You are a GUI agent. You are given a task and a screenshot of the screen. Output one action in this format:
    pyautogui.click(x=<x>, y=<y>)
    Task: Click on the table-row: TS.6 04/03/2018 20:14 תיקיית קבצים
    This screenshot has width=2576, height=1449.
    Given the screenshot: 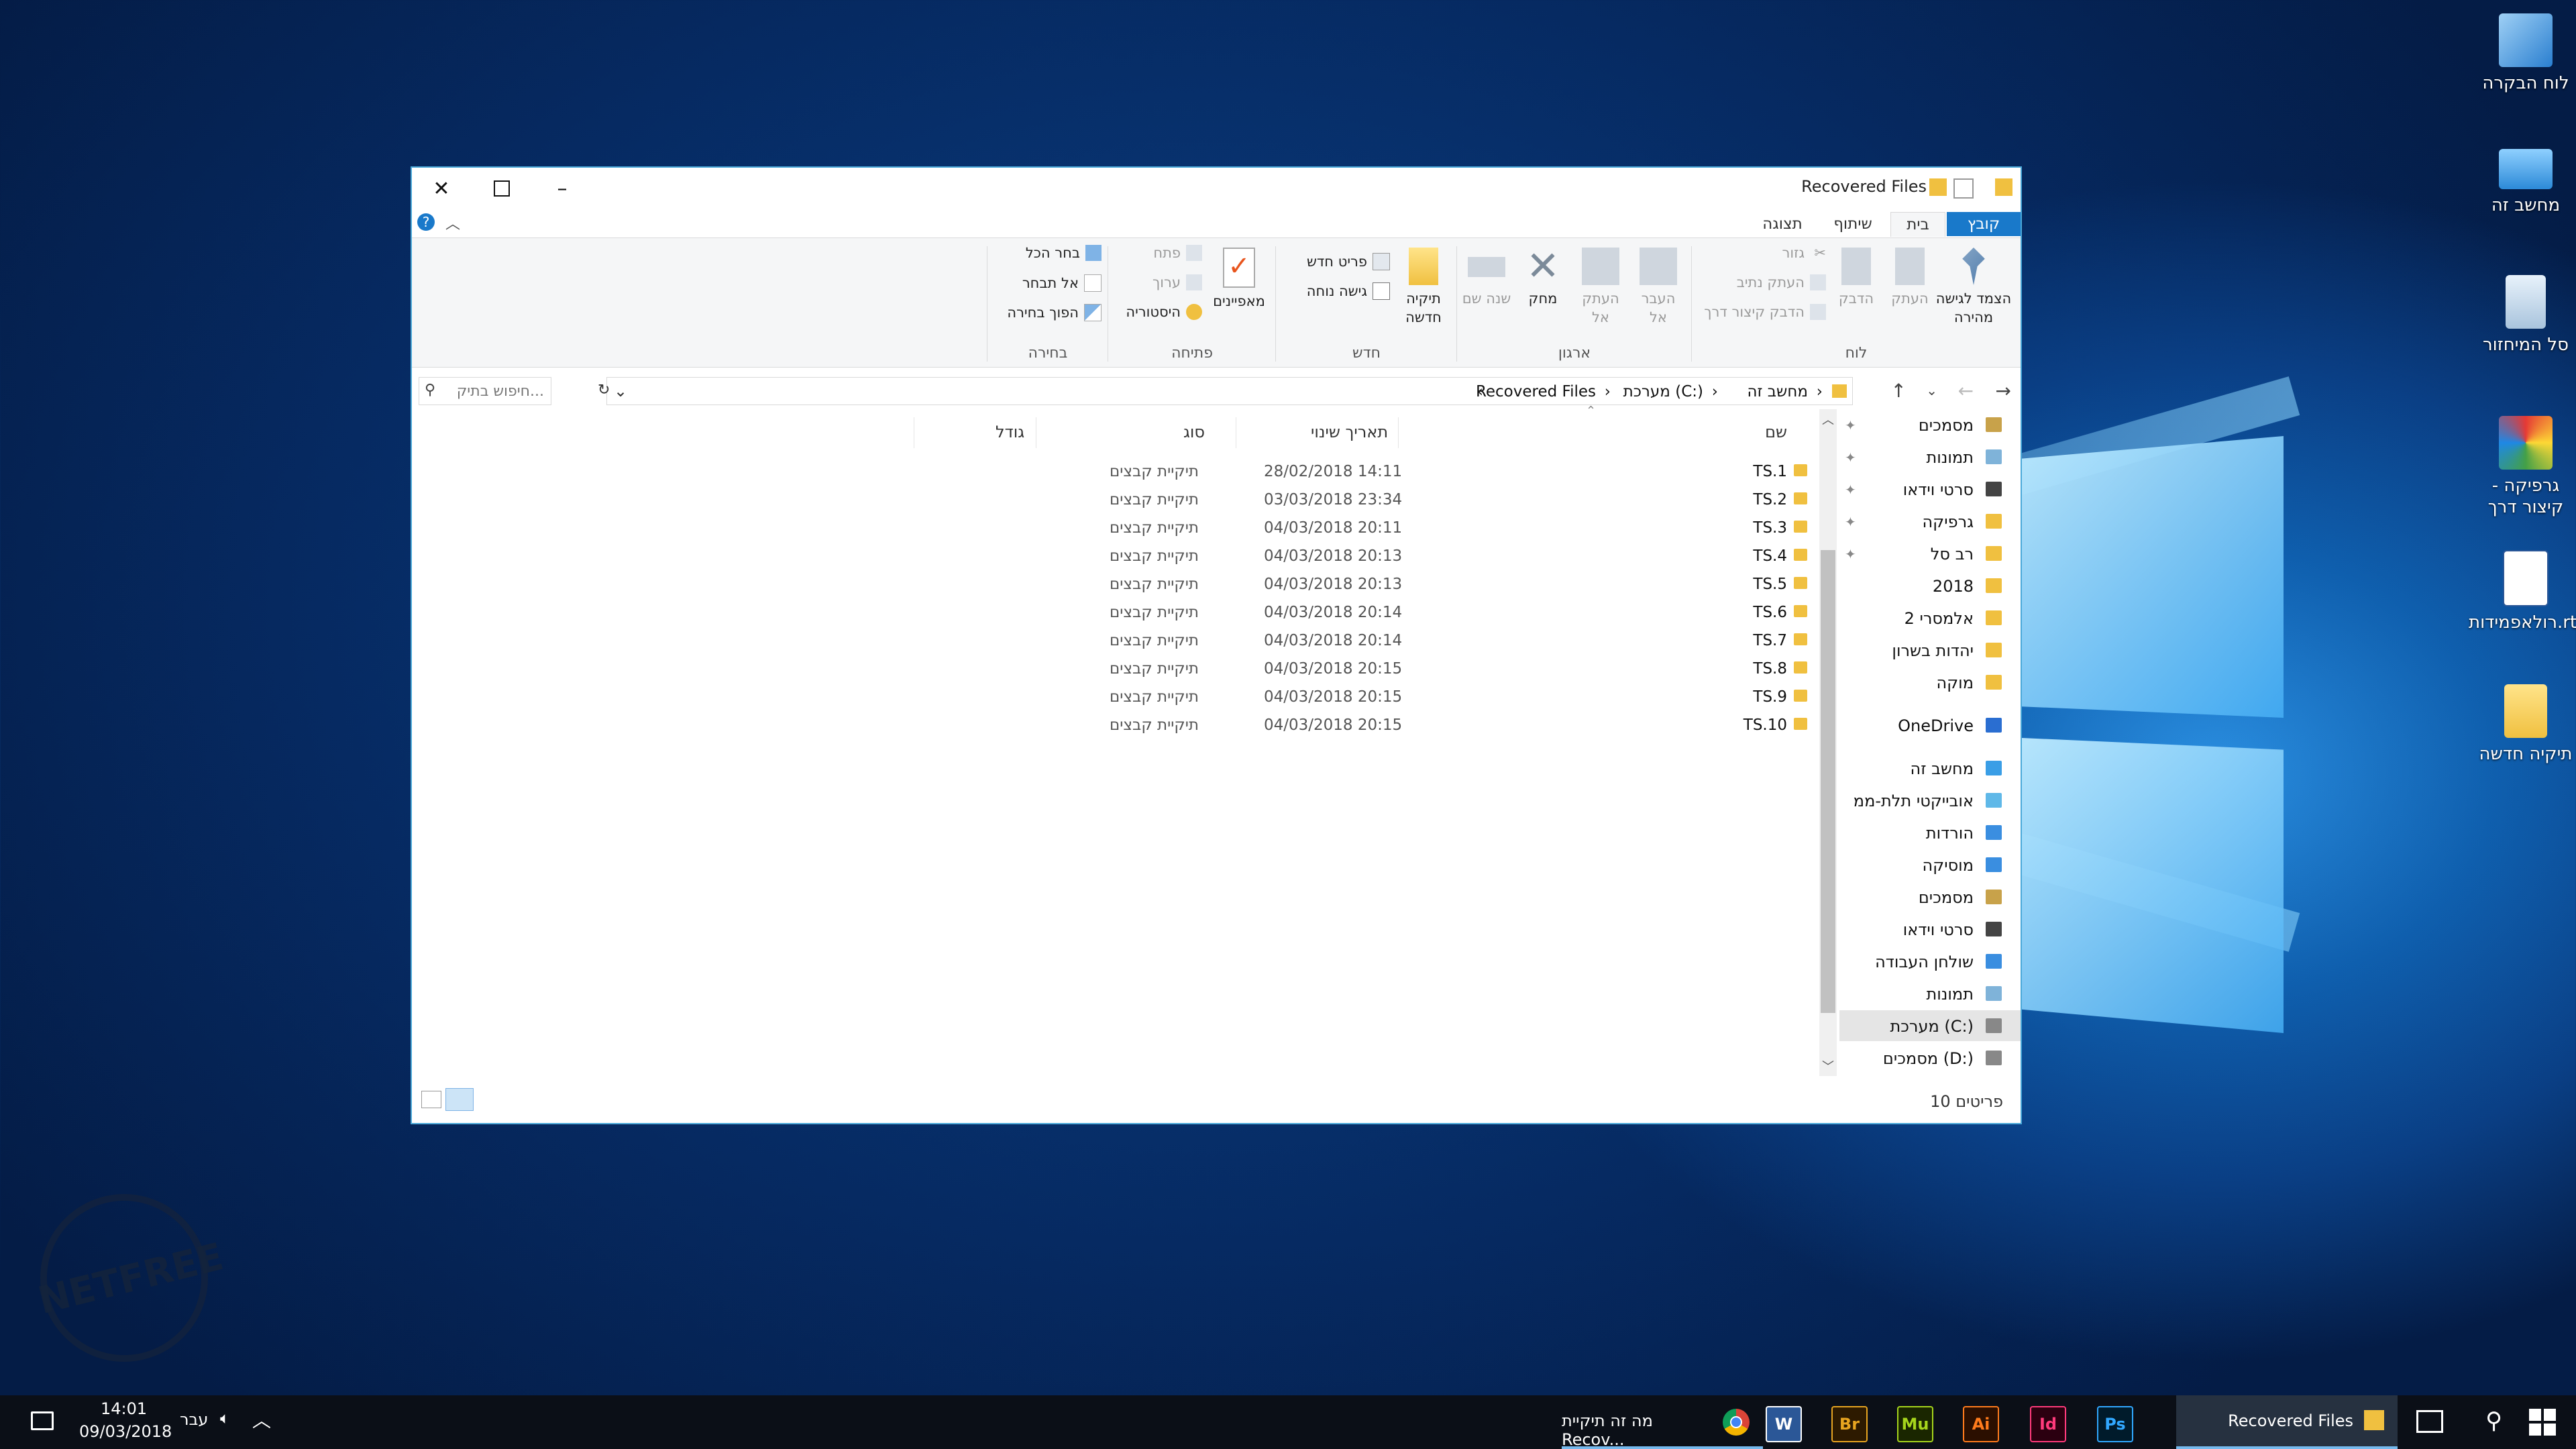 What is the action you would take?
    pyautogui.click(x=1114, y=612)
    